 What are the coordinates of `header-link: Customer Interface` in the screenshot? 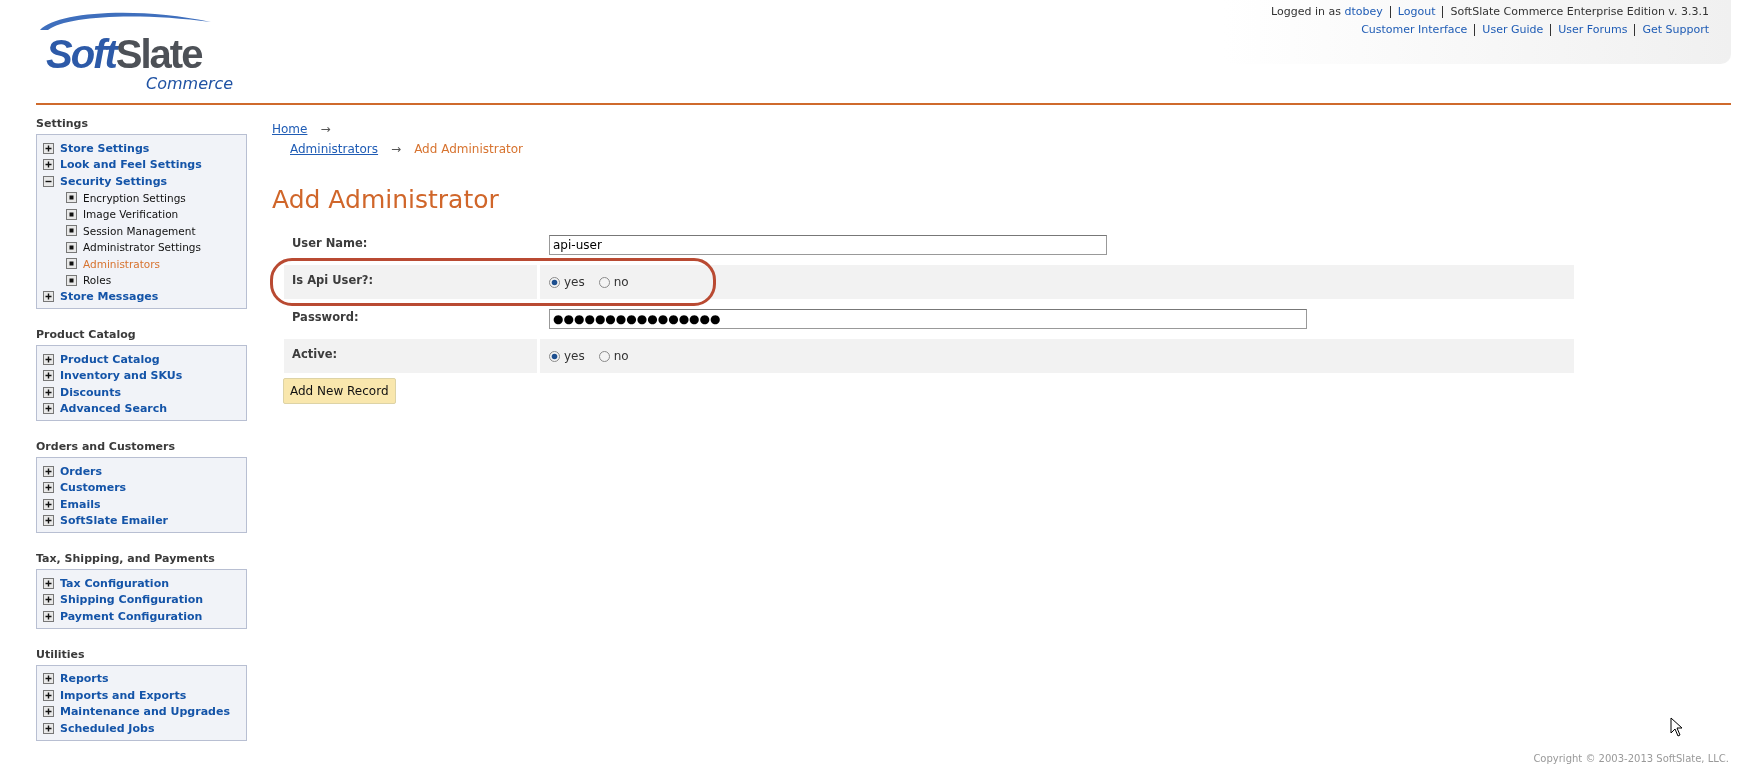 It's located at (1415, 30).